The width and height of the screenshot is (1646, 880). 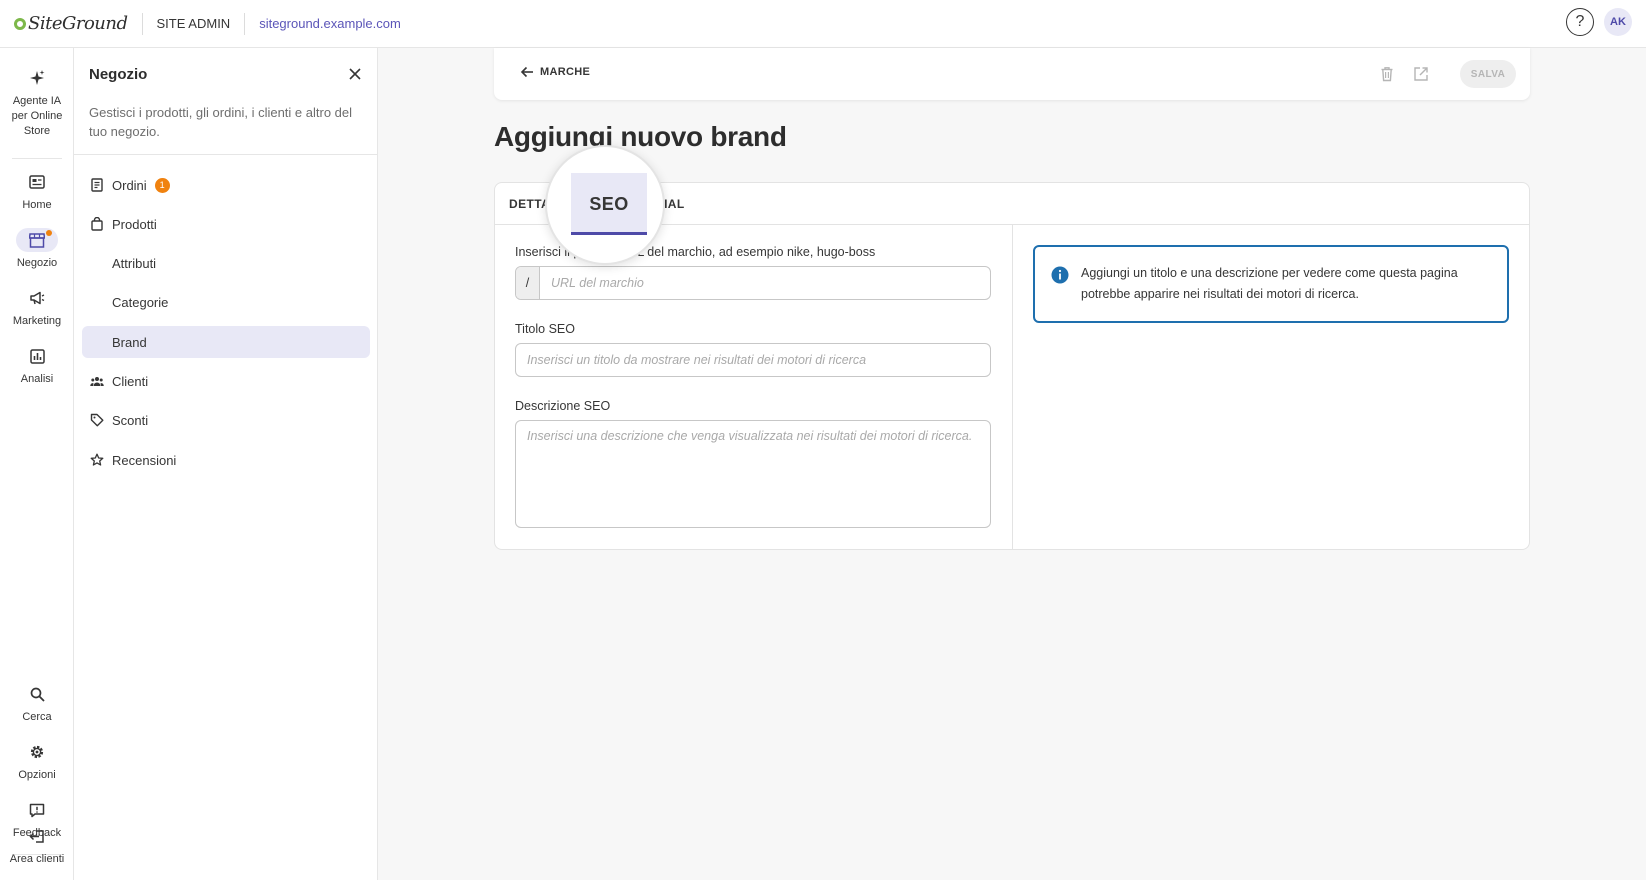 What do you see at coordinates (37, 810) in the screenshot?
I see `feedback-icon` at bounding box center [37, 810].